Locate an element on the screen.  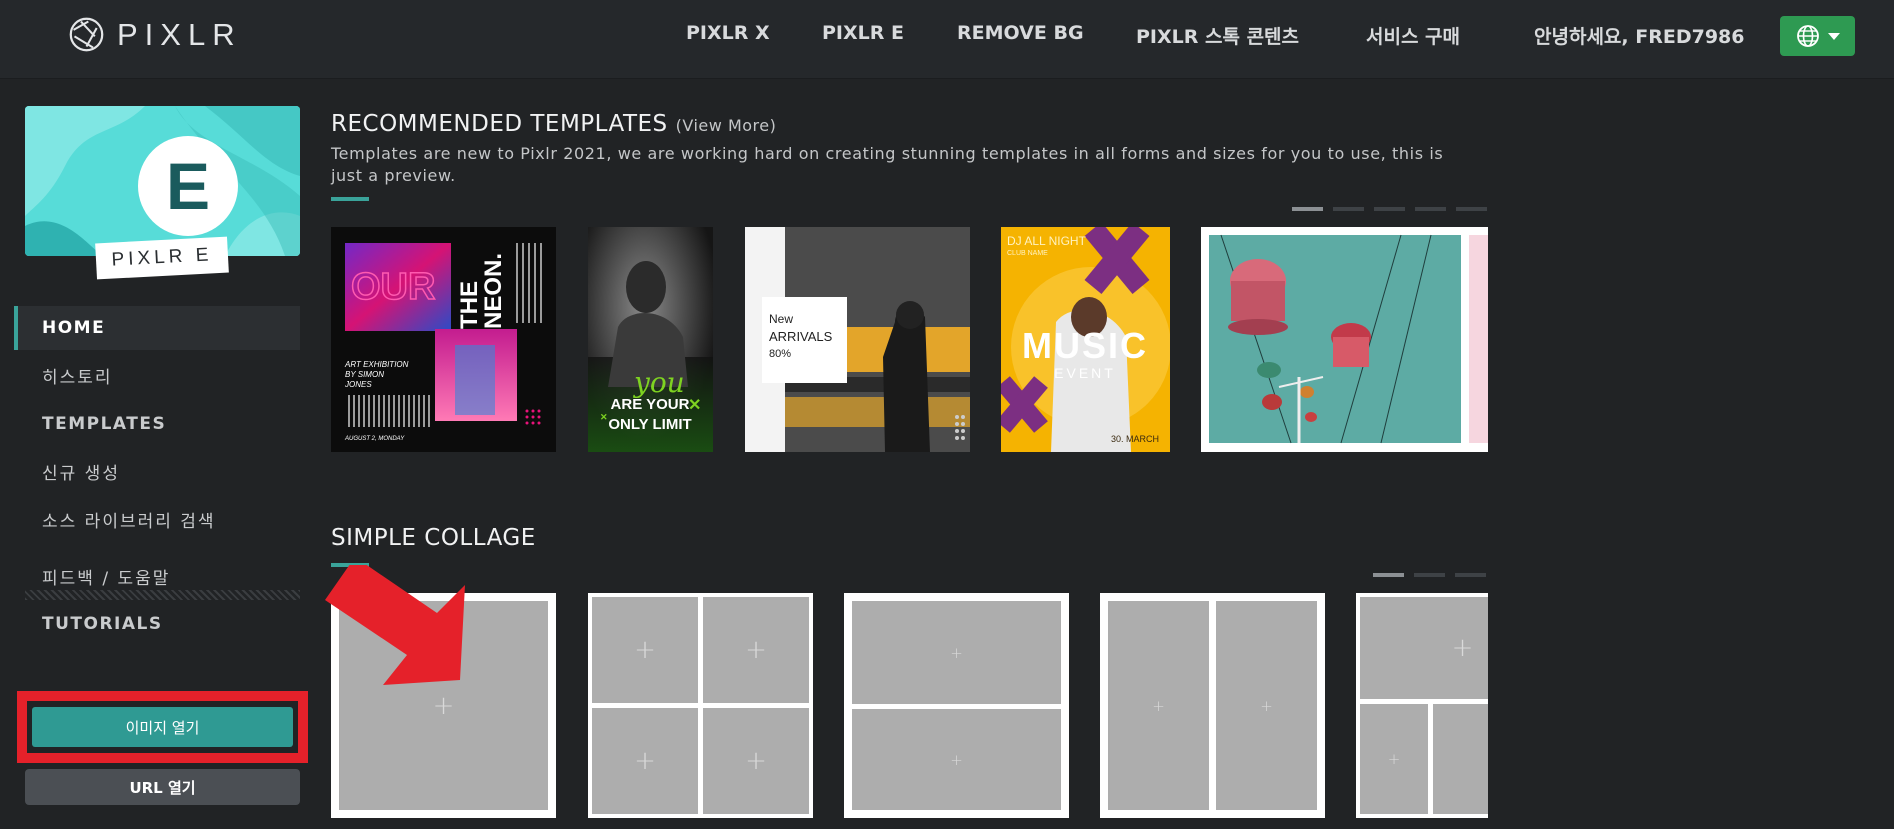
pixlr-logo: PIXLR is located at coordinates (155, 34).